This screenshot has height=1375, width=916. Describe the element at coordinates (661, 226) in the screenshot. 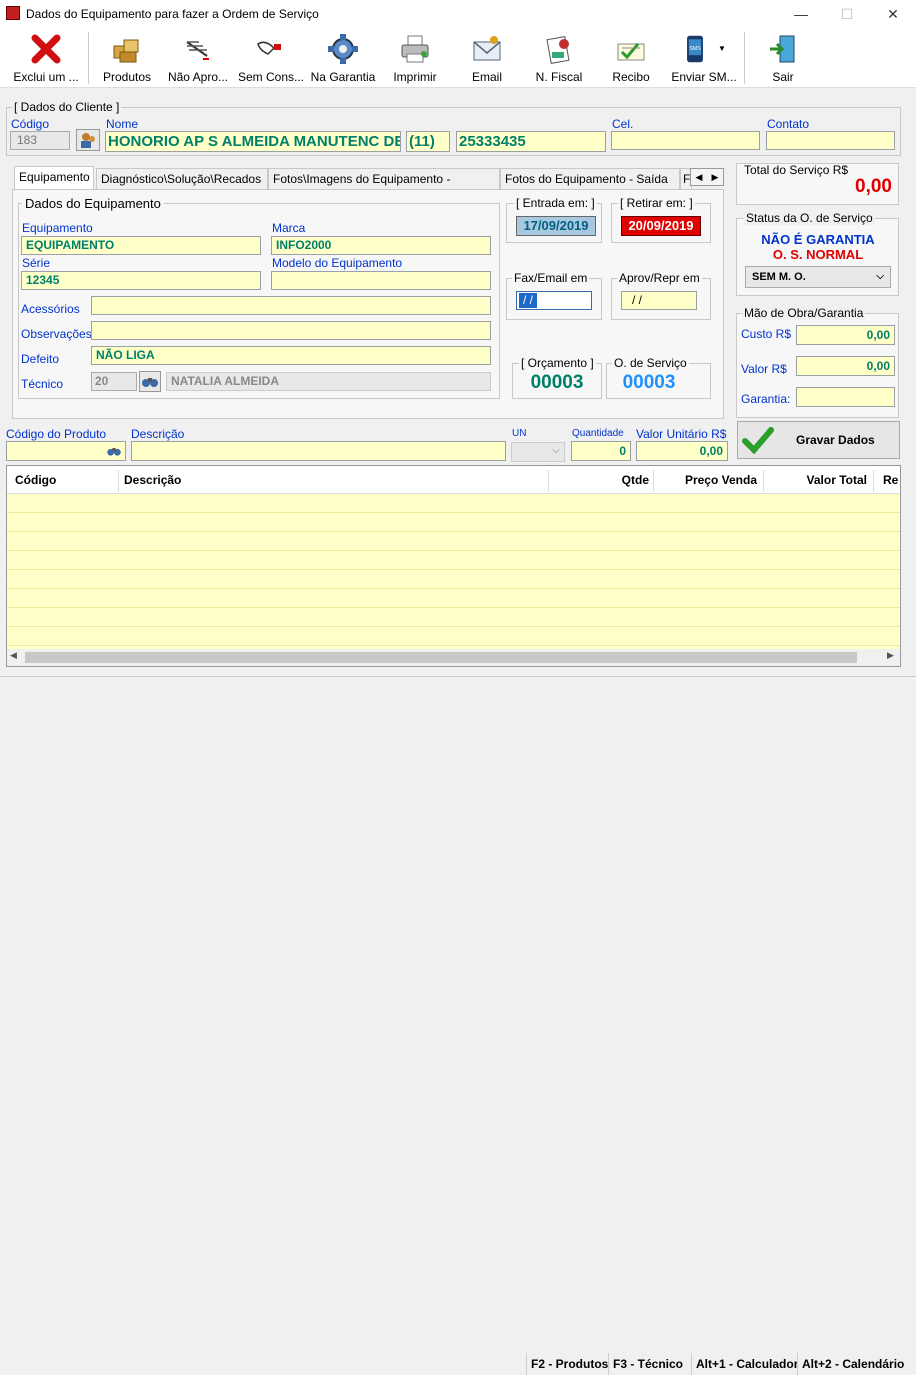

I see `retirar-date-field: 20/09/2019` at that location.